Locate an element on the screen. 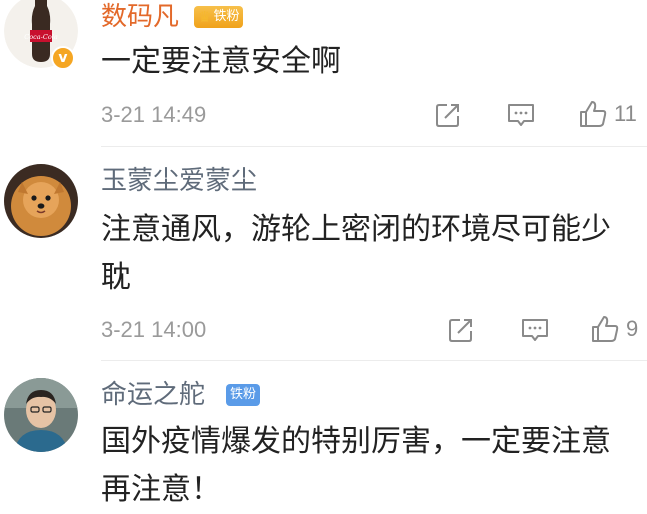  comment-username: 数码凡 is located at coordinates (140, 17).